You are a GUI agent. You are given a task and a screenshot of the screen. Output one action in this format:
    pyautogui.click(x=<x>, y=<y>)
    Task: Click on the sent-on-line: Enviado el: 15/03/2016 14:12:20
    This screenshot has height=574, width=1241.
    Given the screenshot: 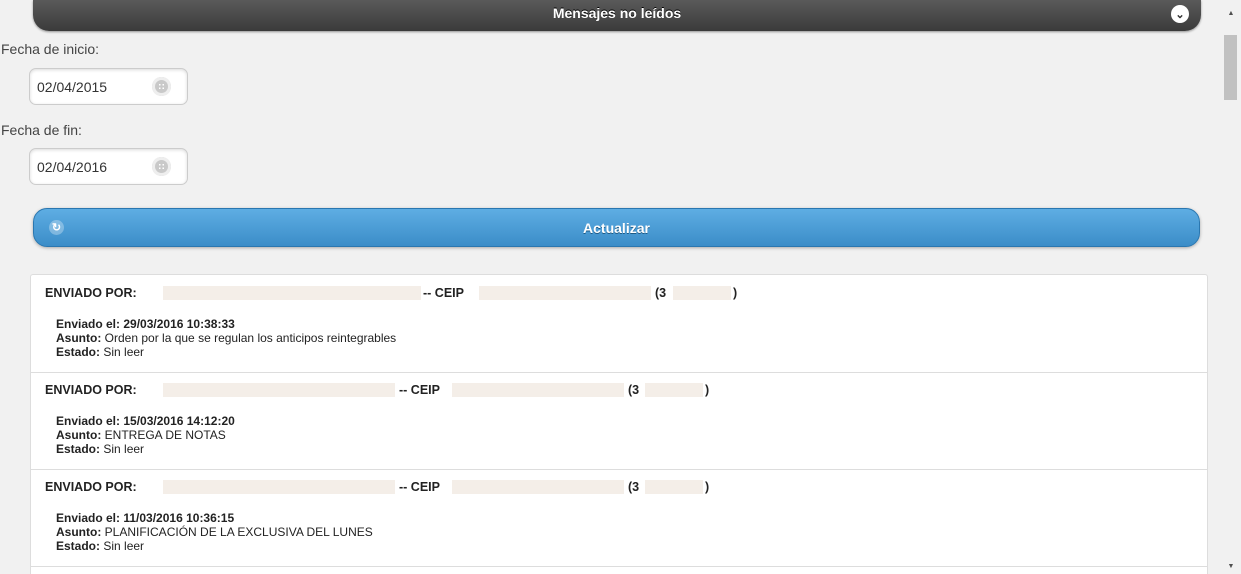 What is the action you would take?
    pyautogui.click(x=145, y=421)
    